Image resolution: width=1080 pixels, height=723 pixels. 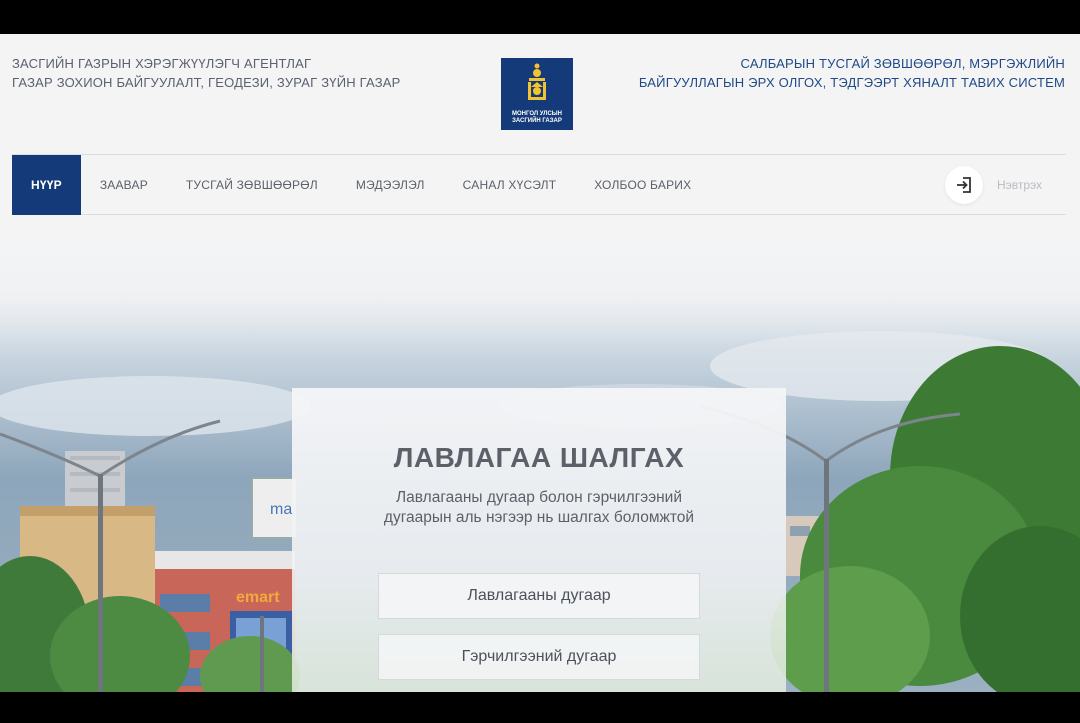 What do you see at coordinates (1019, 185) in the screenshot?
I see `login-label: Нэвтрэх` at bounding box center [1019, 185].